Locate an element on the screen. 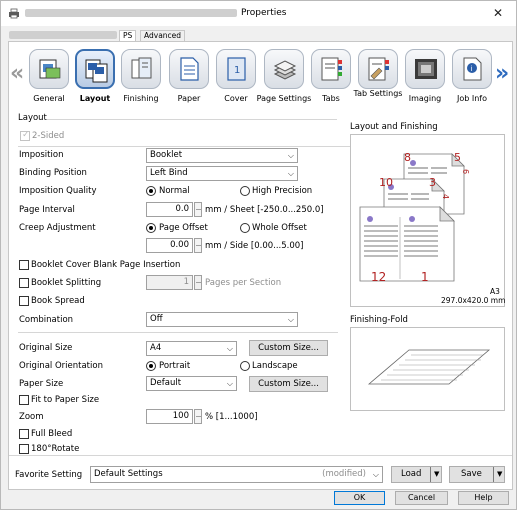  layout-section-title: Layout is located at coordinates (32, 118).